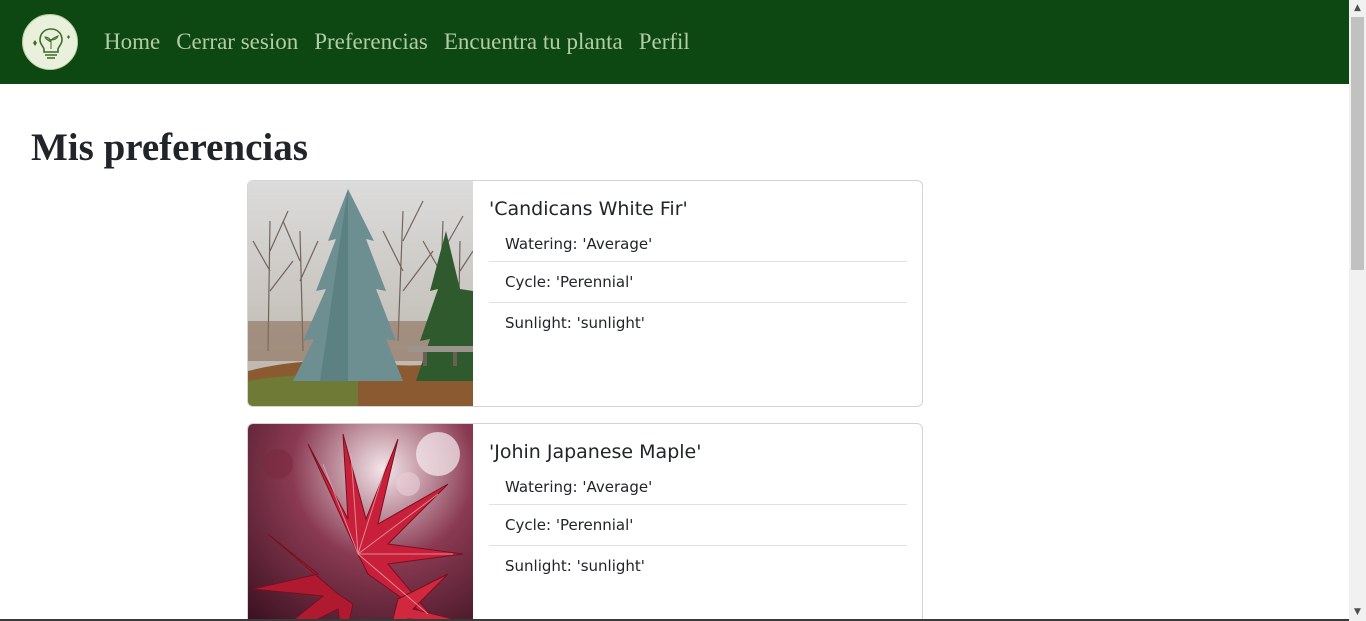 This screenshot has width=1366, height=621. Describe the element at coordinates (1357, 8) in the screenshot. I see `scroll-up-icon: ▲` at that location.